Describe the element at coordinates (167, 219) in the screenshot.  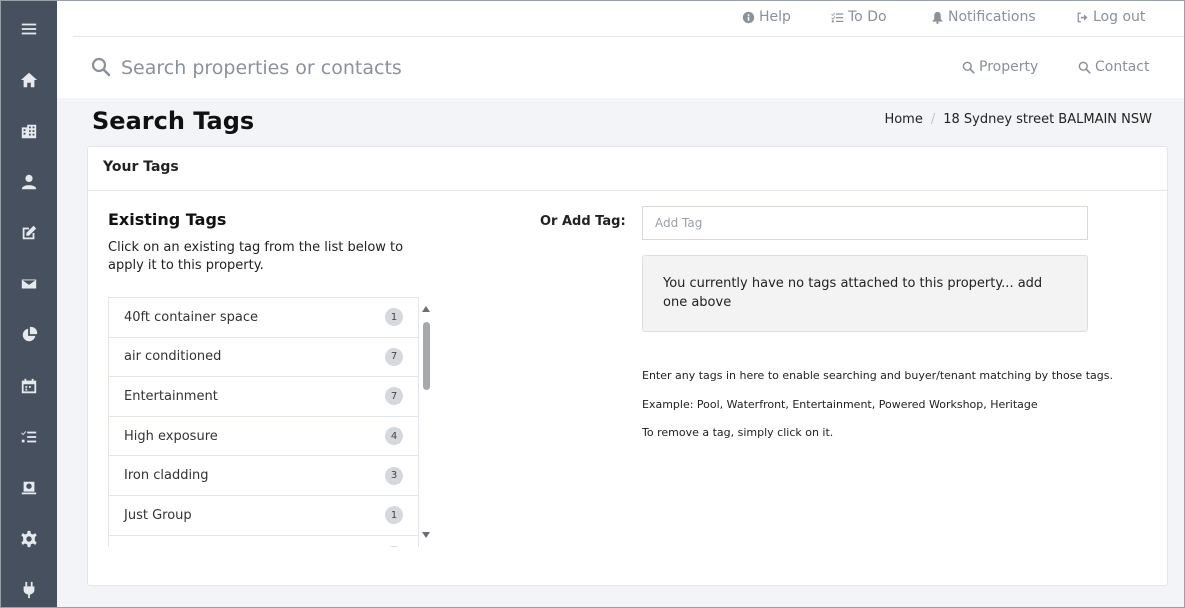
I see `existing-tags-title: Existing Tags` at that location.